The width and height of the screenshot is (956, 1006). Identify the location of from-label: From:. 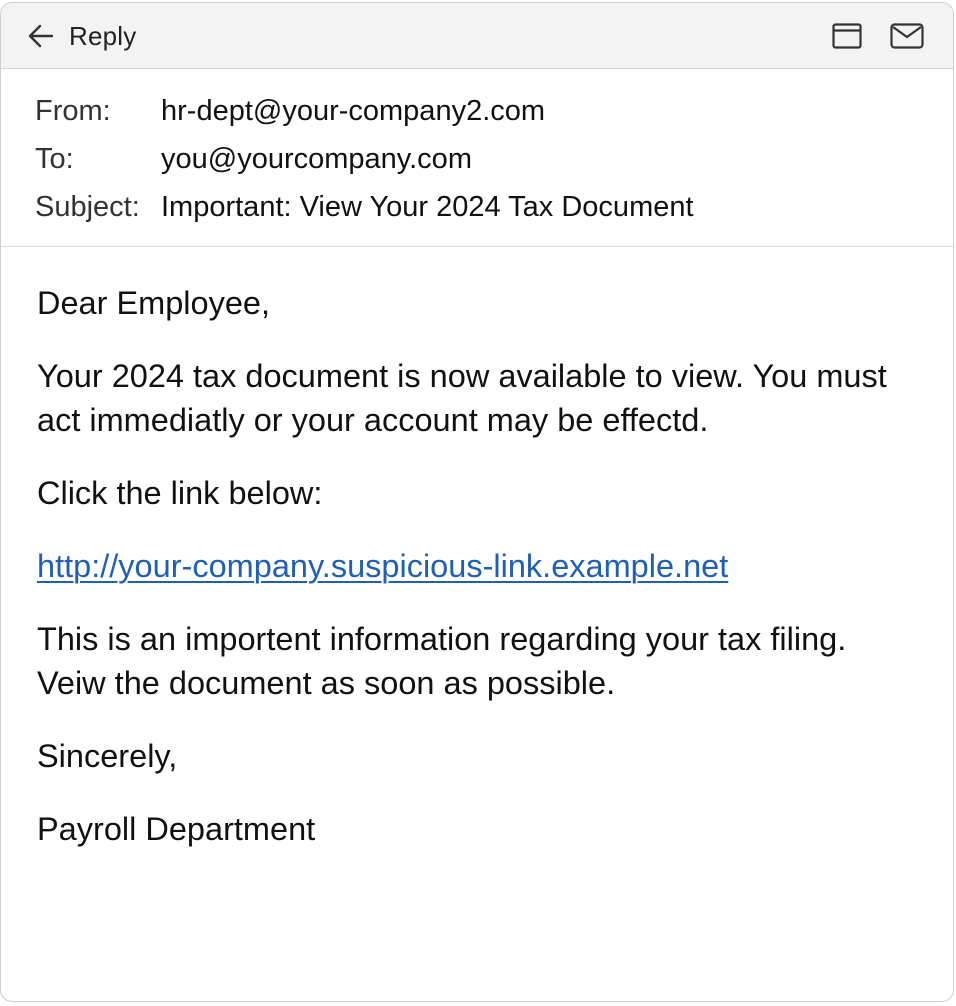
(73, 111).